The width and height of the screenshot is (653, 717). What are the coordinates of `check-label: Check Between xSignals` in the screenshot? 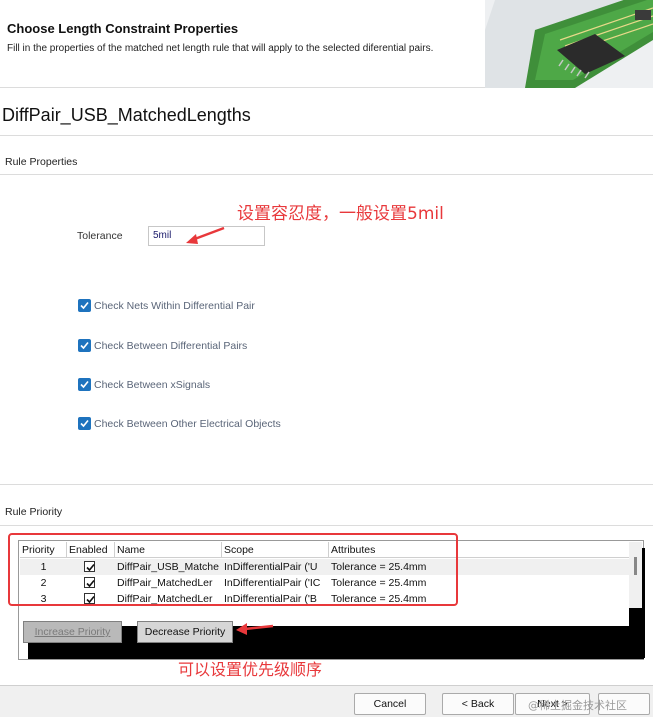 It's located at (152, 384).